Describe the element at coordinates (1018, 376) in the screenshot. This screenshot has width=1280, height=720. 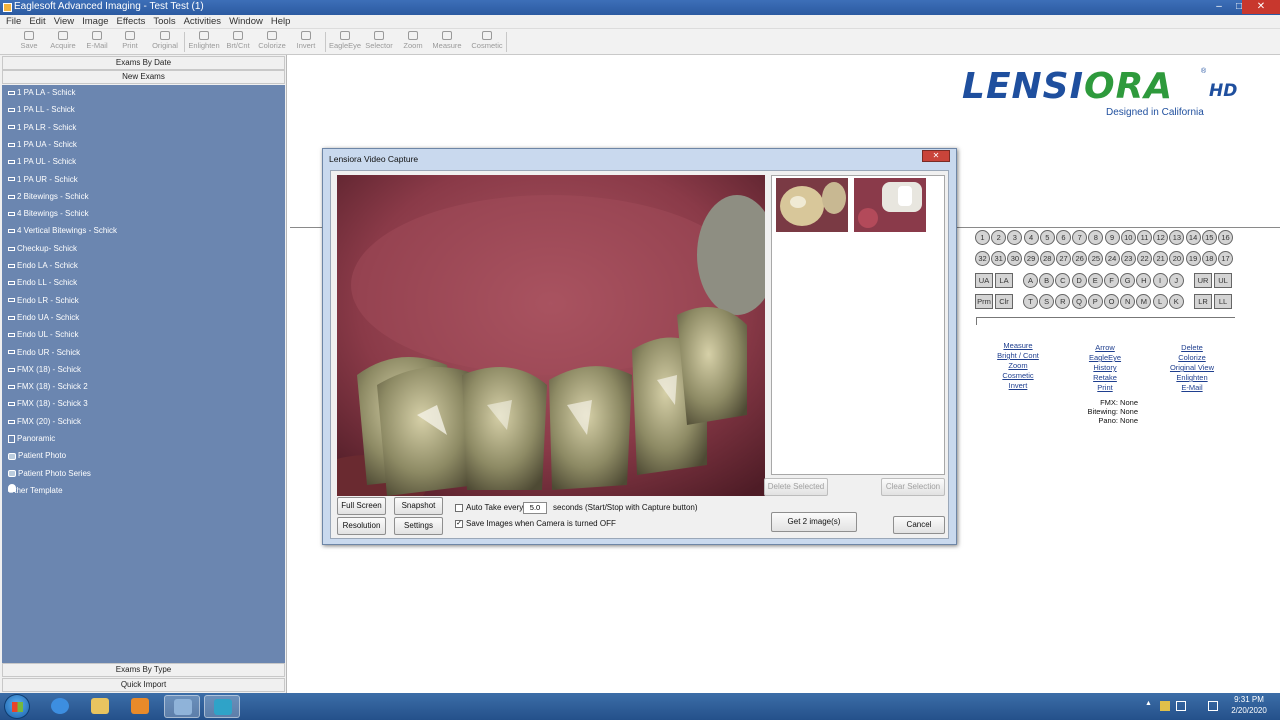
I see `action-link-cosmetic: Cosmetic` at that location.